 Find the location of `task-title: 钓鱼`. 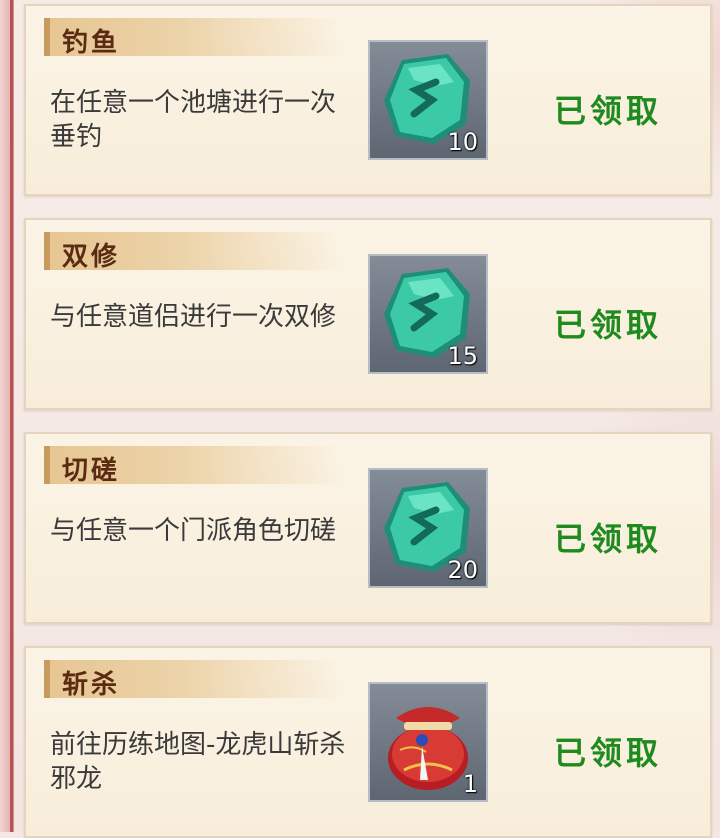

task-title: 钓鱼 is located at coordinates (91, 43).